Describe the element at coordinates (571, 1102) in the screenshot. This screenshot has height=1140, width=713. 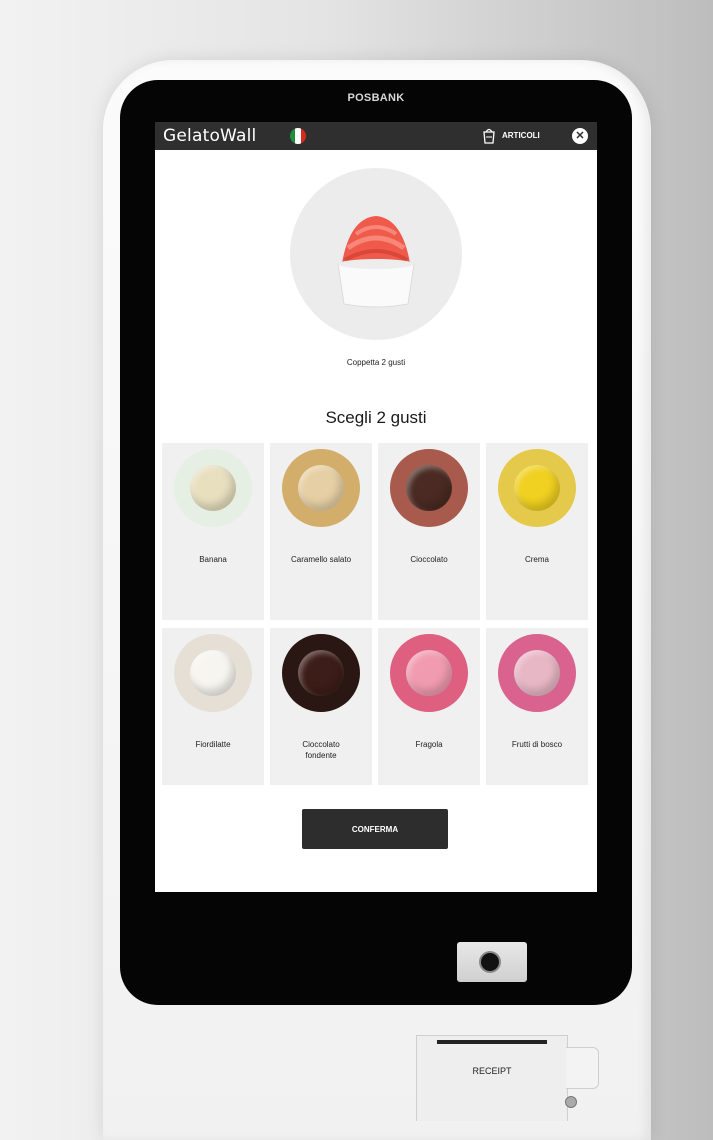
I see `knob-icon` at that location.